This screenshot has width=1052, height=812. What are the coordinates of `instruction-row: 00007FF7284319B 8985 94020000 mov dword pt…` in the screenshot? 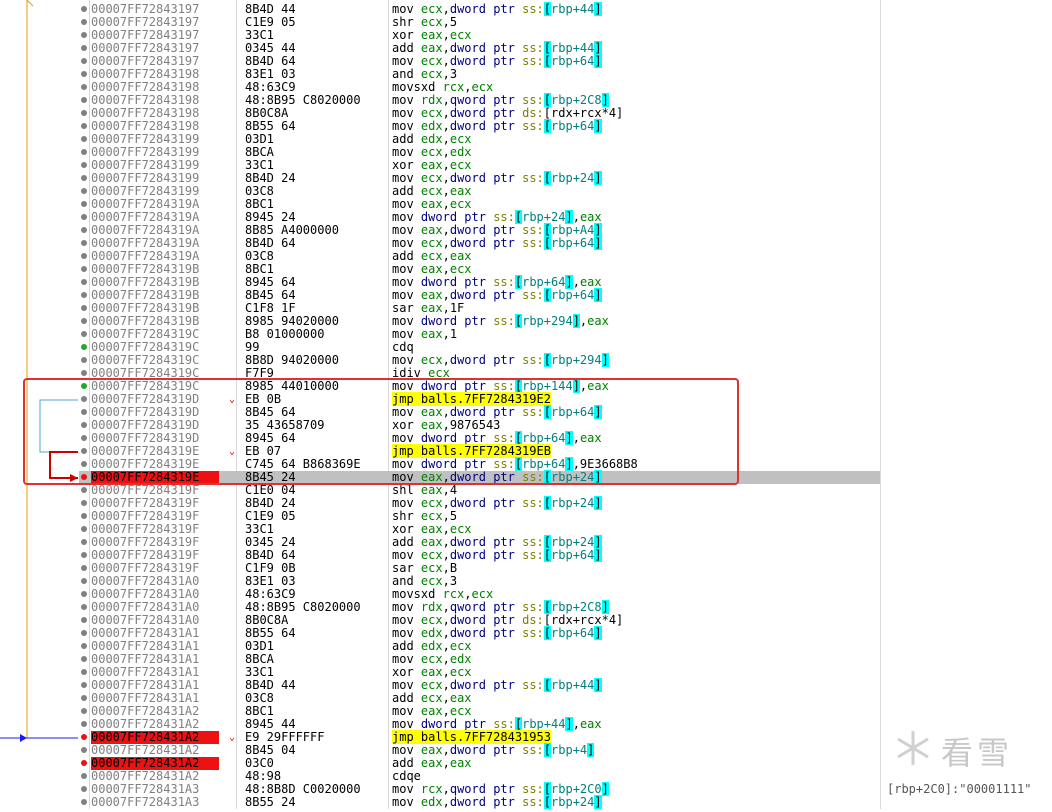 It's located at (479, 321).